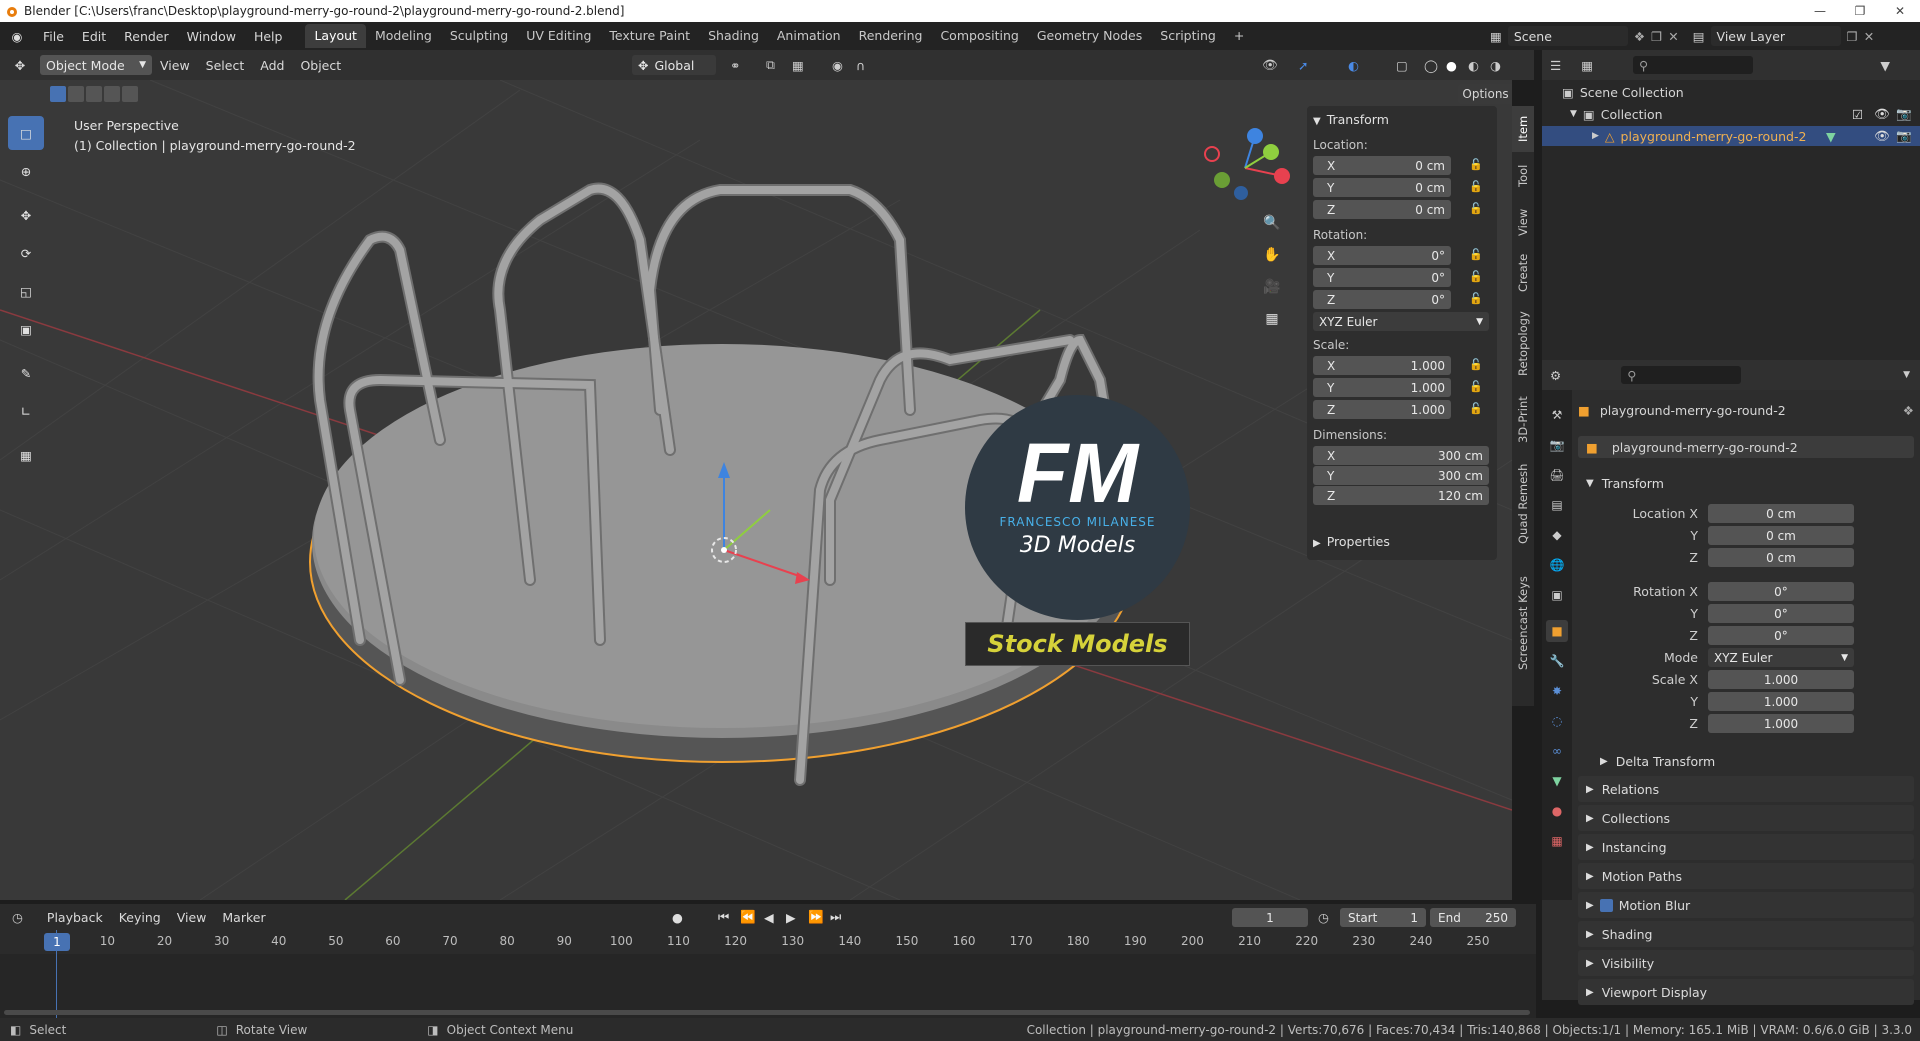 The image size is (1920, 1041). Describe the element at coordinates (268, 36) in the screenshot. I see `menu-help: Help` at that location.